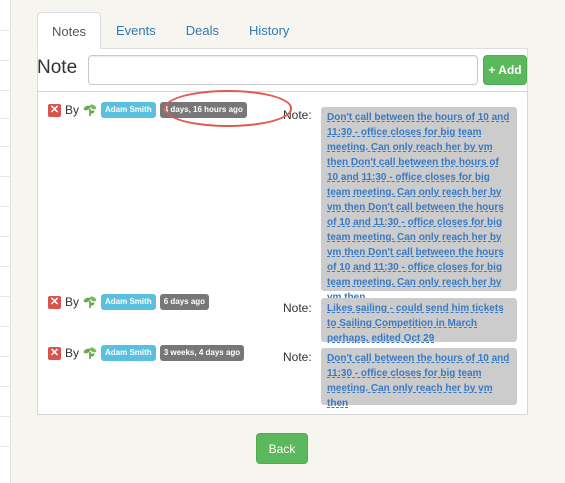 This screenshot has height=483, width=565. Describe the element at coordinates (202, 353) in the screenshot. I see `time-badge: 3 weeks, 4 days ago` at that location.